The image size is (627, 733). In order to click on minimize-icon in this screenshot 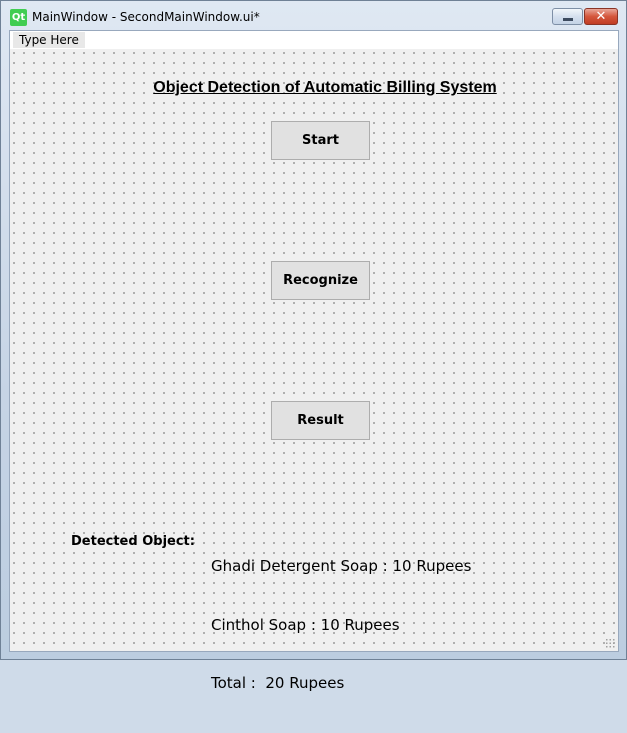, I will do `click(568, 19)`.